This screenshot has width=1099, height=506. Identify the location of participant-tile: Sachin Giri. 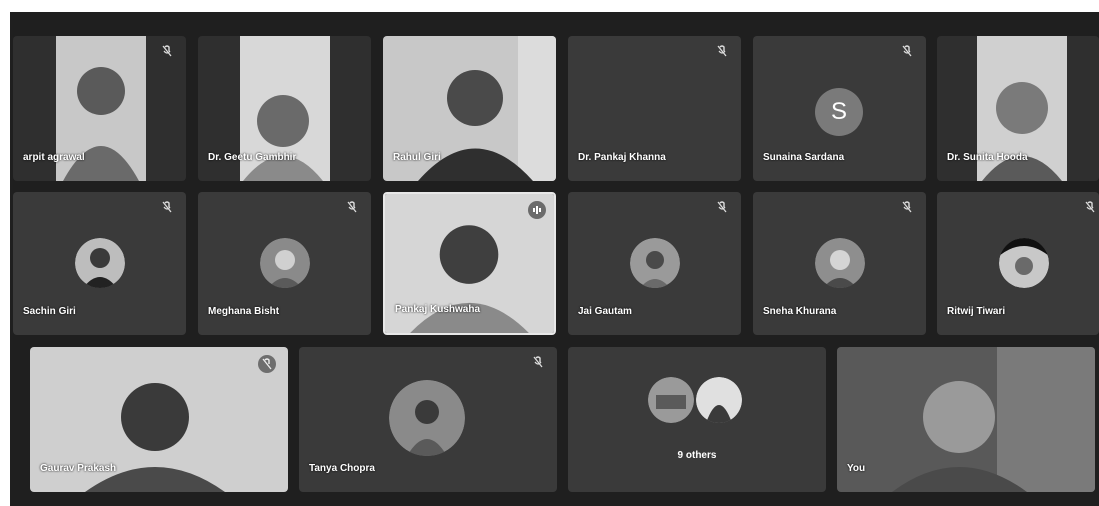
(99, 263).